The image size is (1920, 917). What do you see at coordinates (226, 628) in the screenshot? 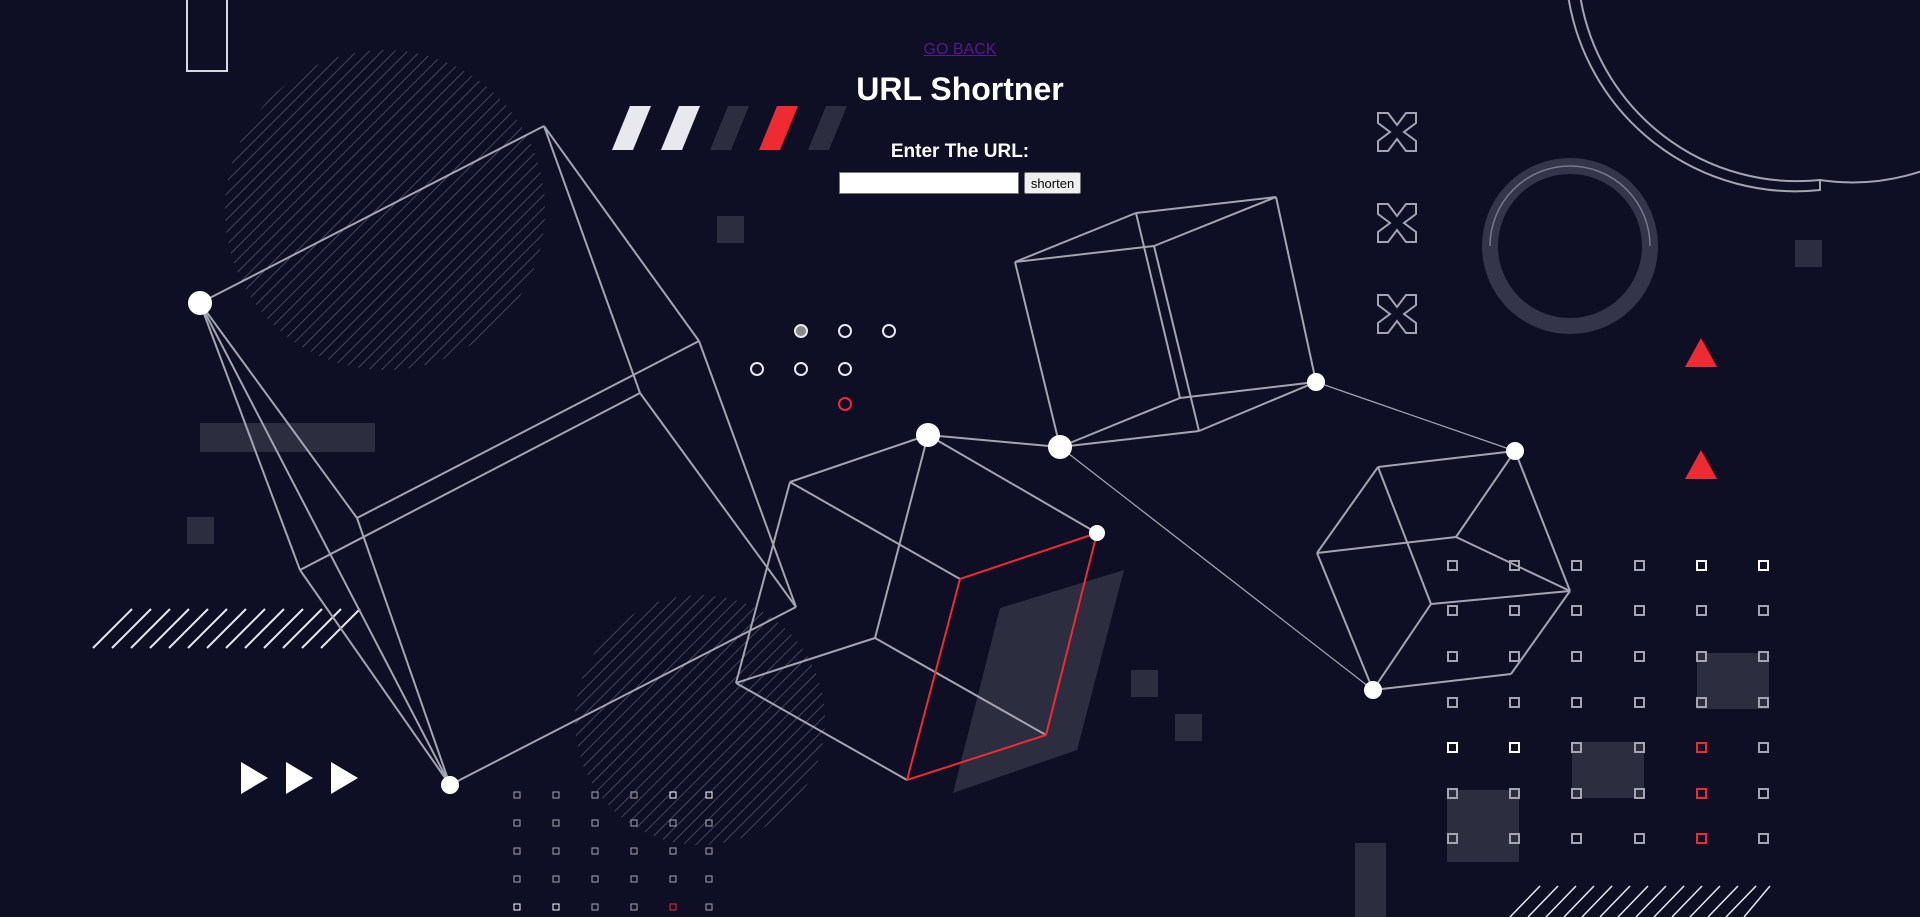
I see `diagonal-lines-left` at bounding box center [226, 628].